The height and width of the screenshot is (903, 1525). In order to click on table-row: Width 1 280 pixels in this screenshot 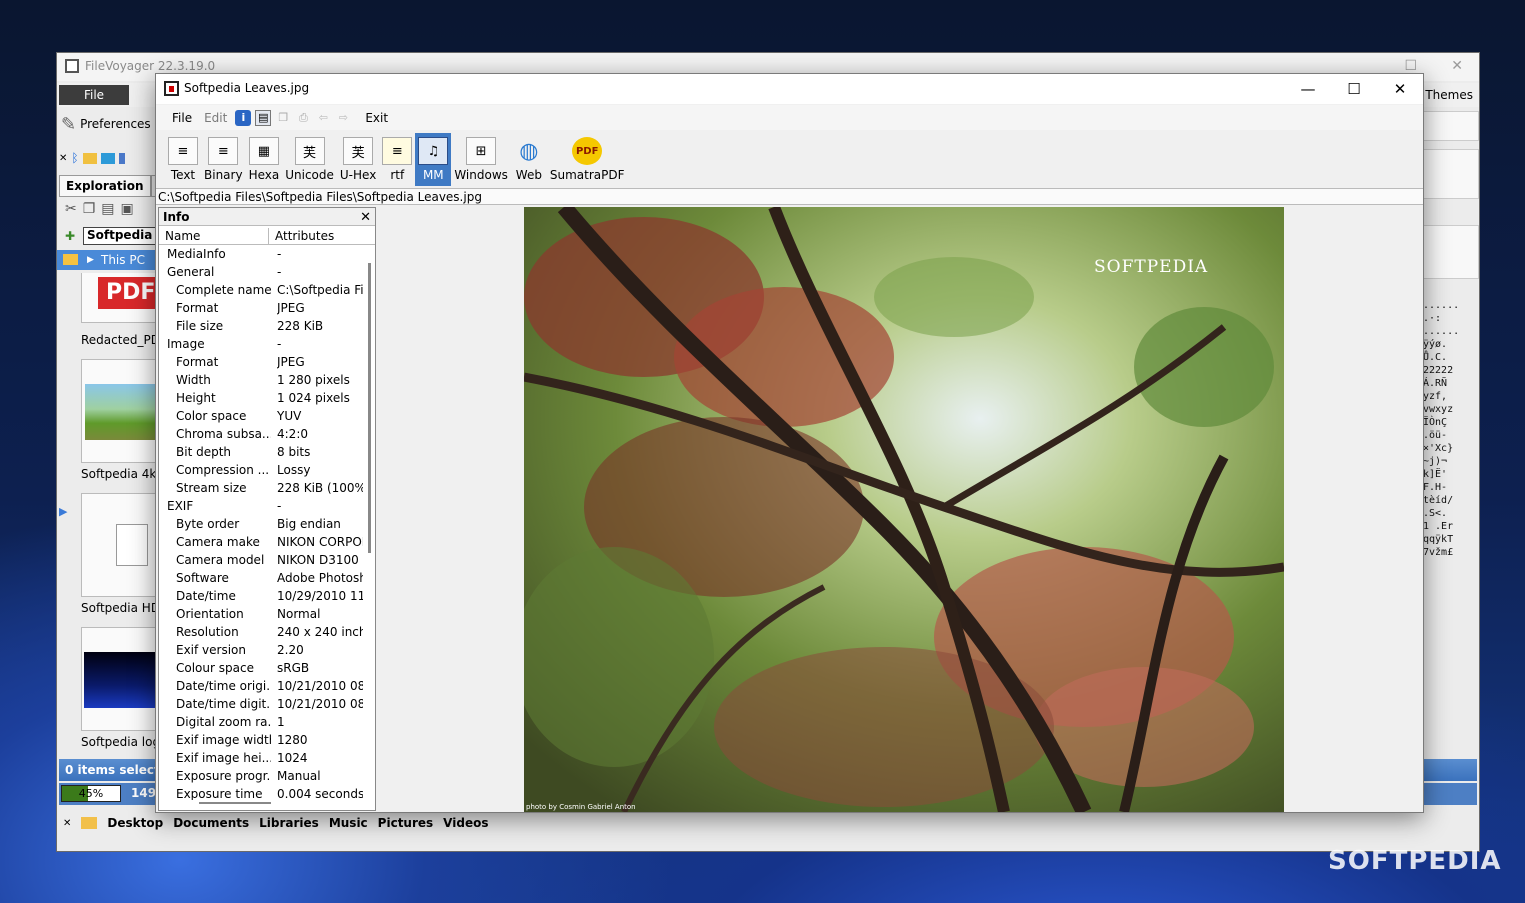, I will do `click(261, 380)`.